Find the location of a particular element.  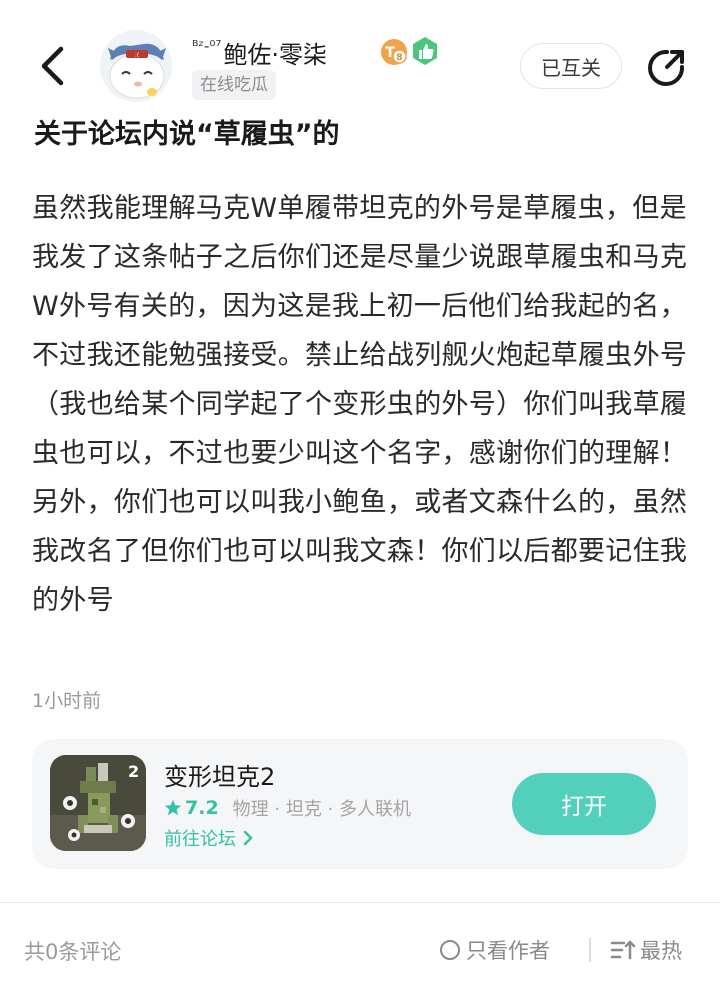

user-name-text: 鲍佐·零柒 is located at coordinates (275, 54).